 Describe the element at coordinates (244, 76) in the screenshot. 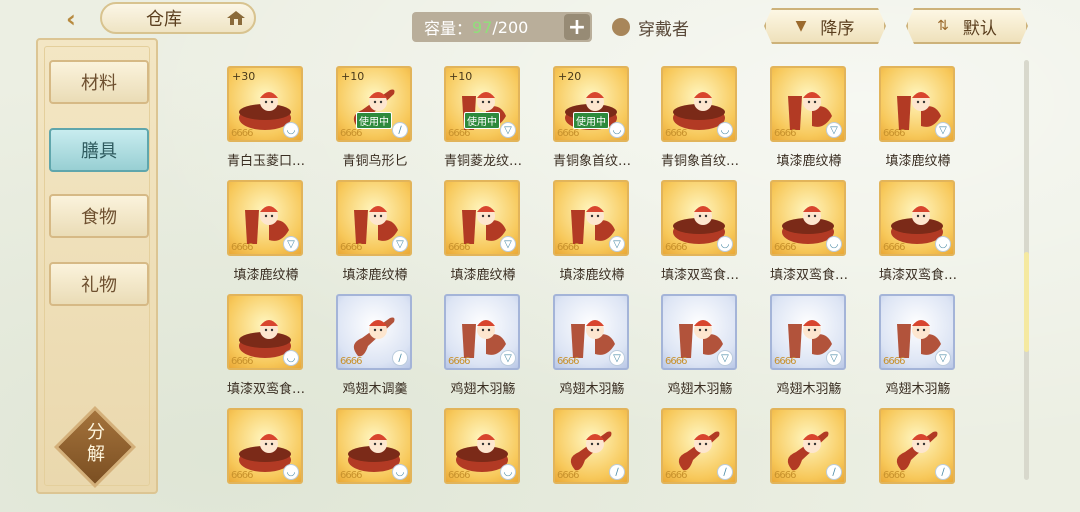

I see `enhance-level-badge: +30` at that location.